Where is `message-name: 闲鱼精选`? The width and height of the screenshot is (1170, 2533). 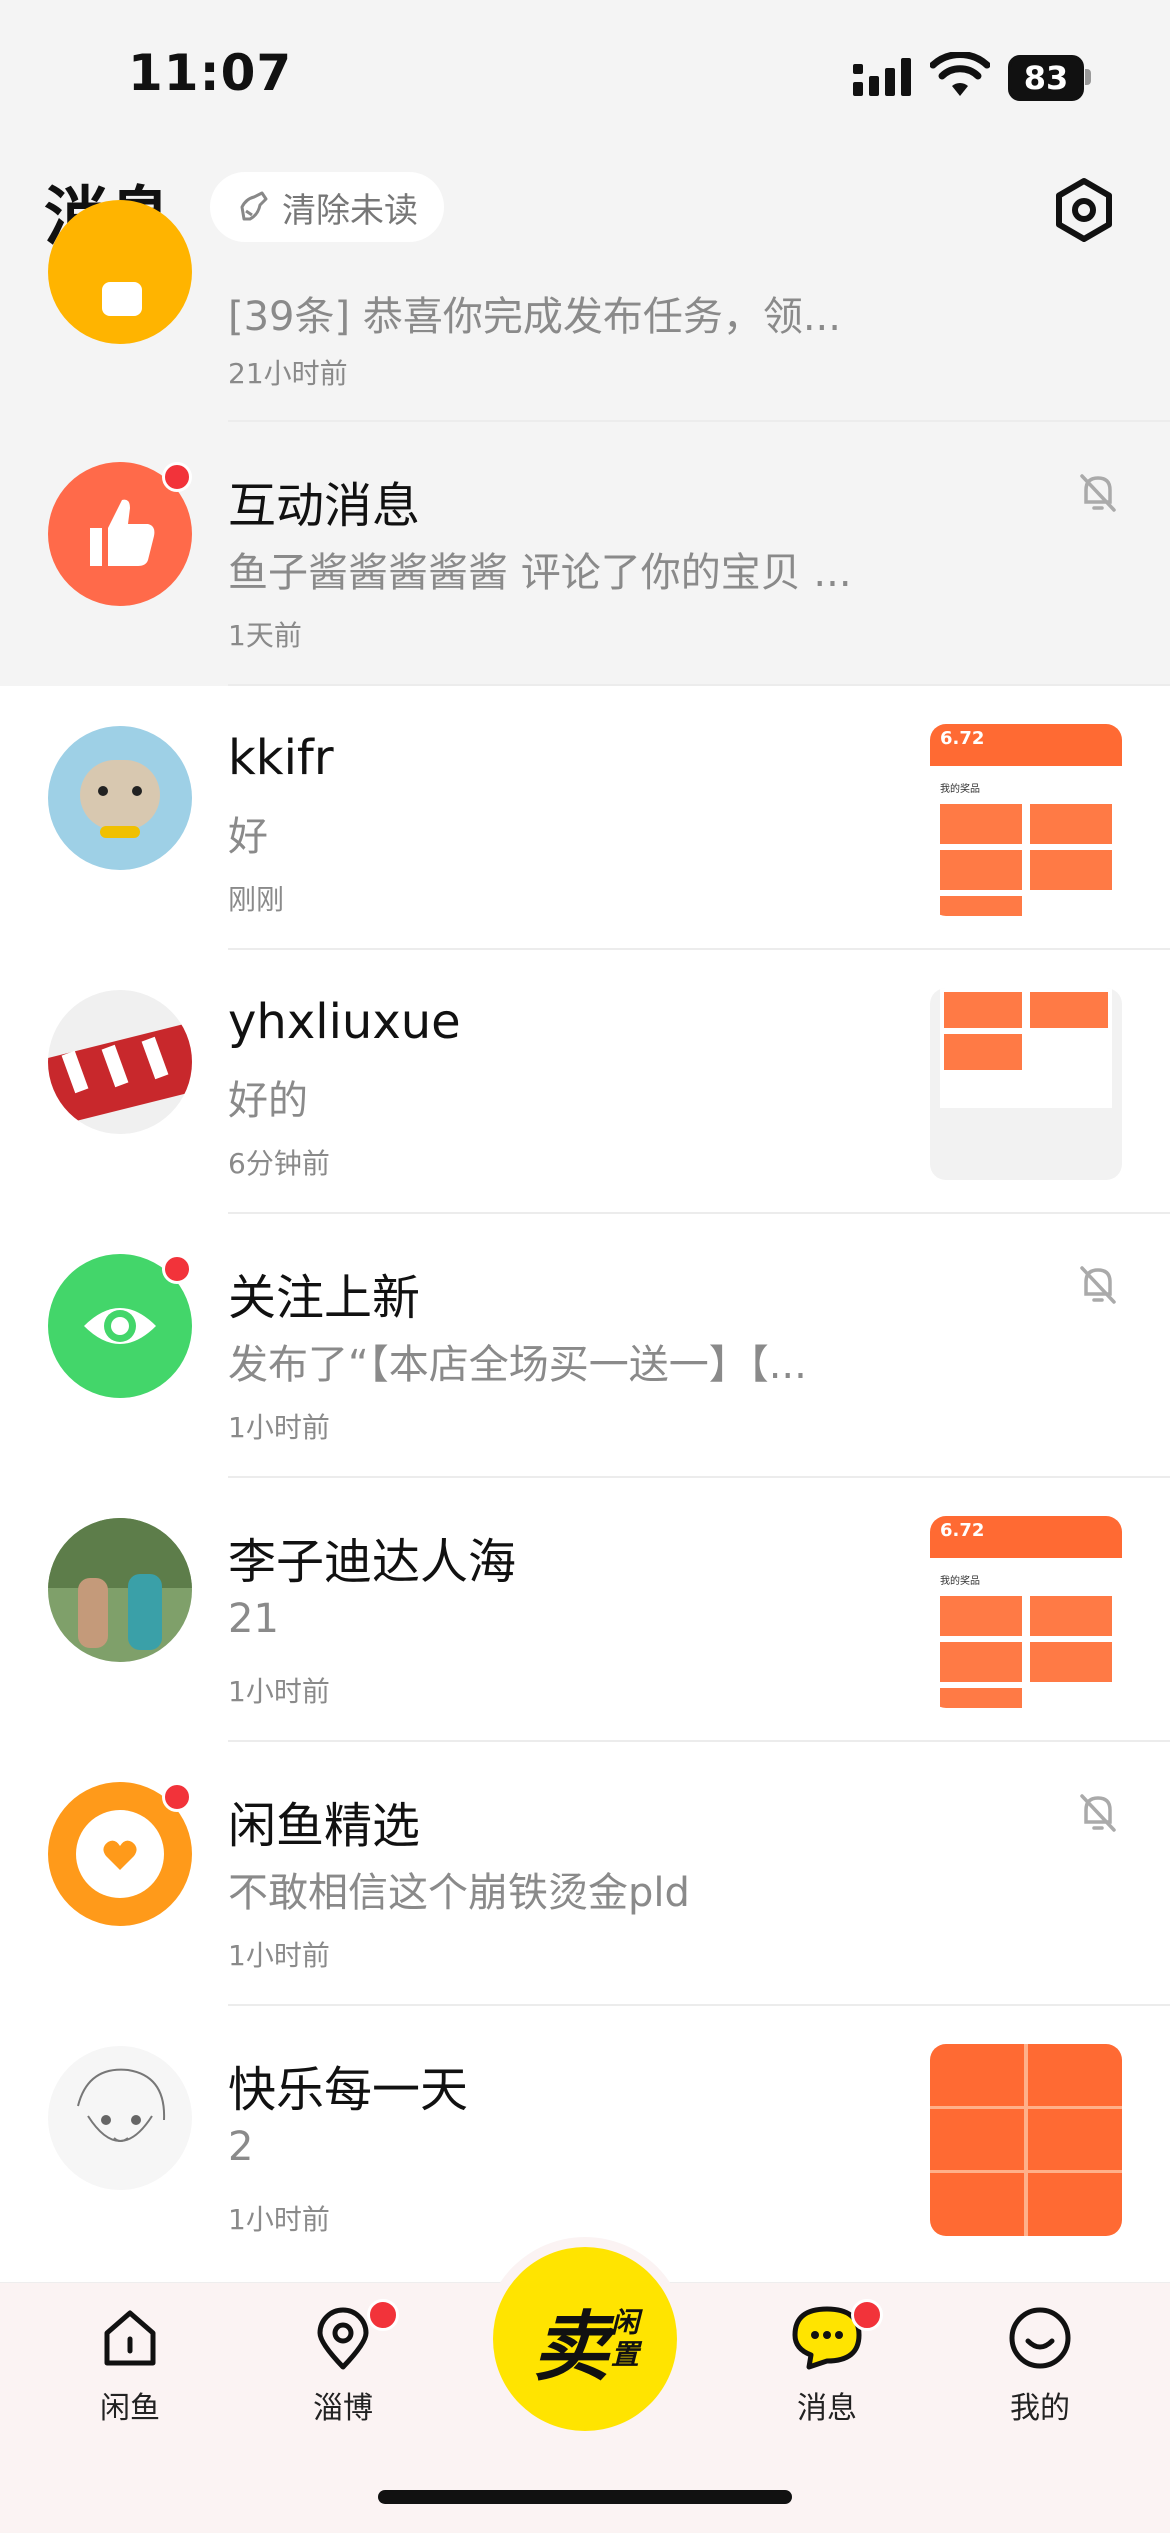 message-name: 闲鱼精选 is located at coordinates (324, 1826).